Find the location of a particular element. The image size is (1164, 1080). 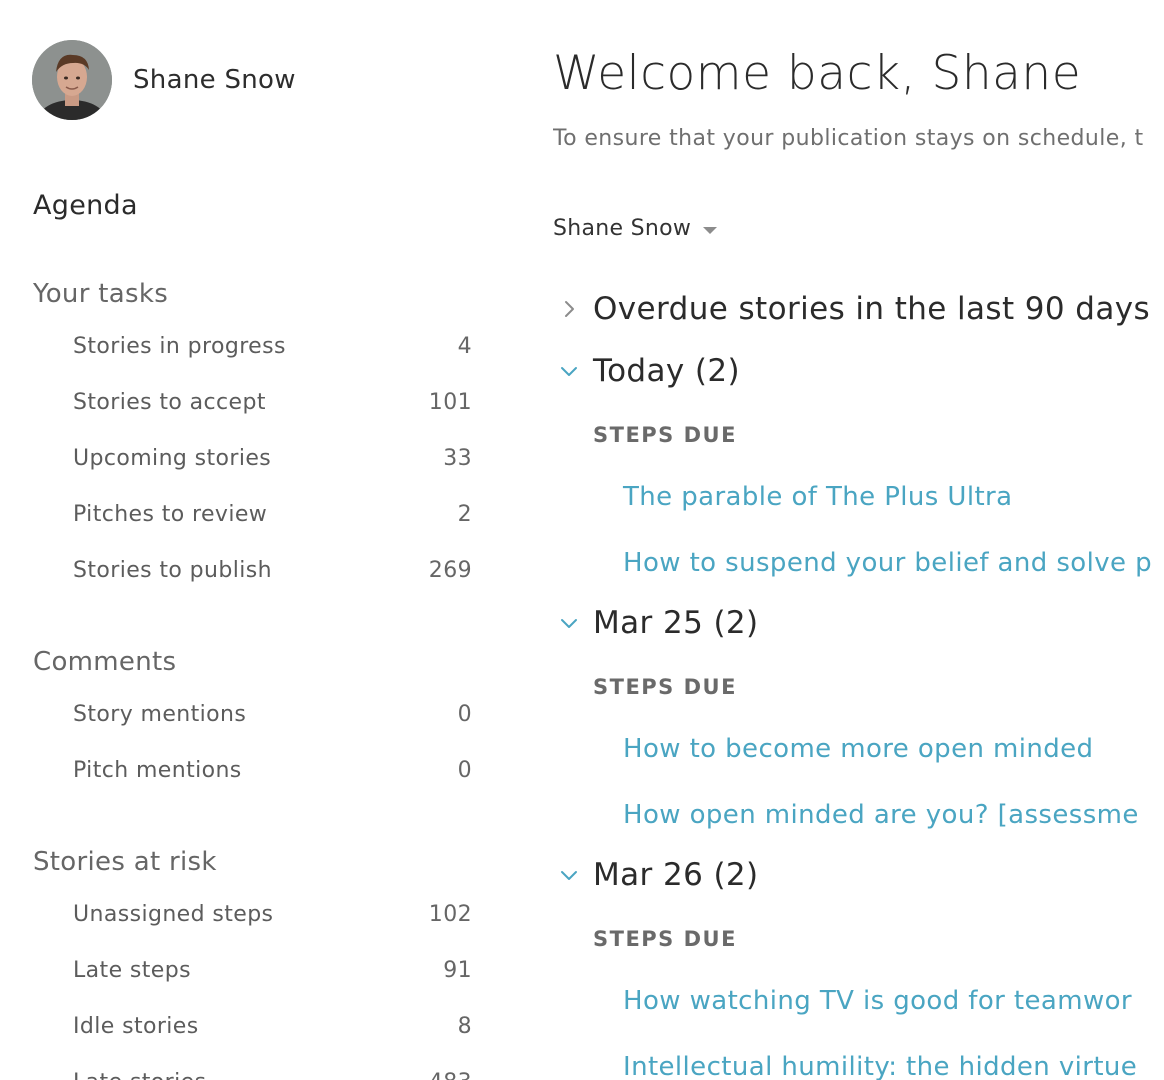

sidebar-item-label: Pitches to review is located at coordinates (170, 514).